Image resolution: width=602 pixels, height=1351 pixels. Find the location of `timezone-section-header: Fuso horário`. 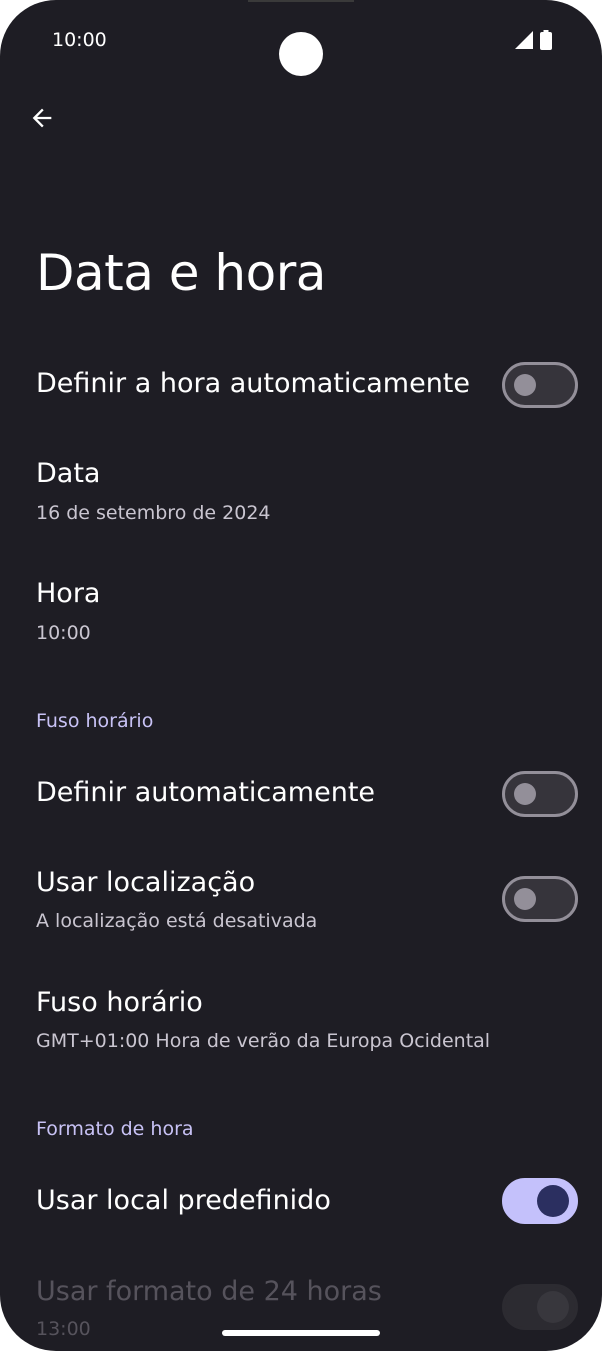

timezone-section-header: Fuso horário is located at coordinates (95, 721).